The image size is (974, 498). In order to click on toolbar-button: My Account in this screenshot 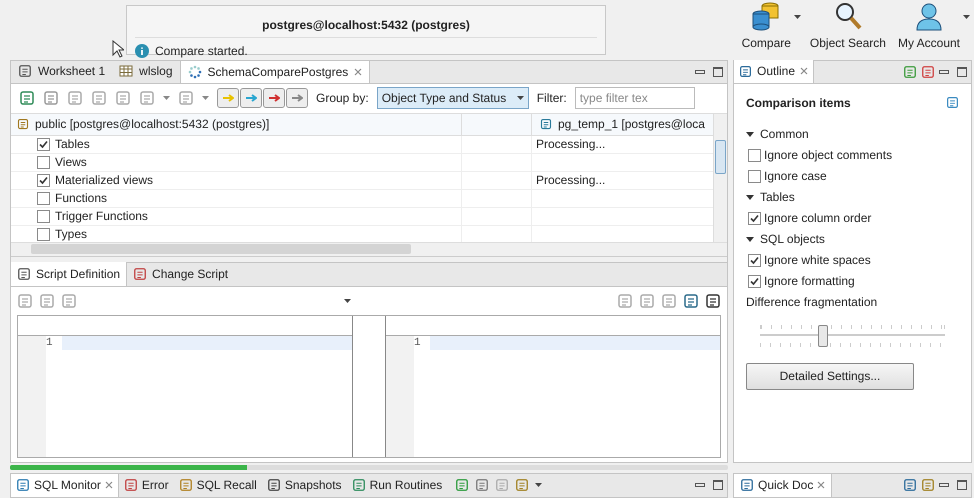, I will do `click(928, 26)`.